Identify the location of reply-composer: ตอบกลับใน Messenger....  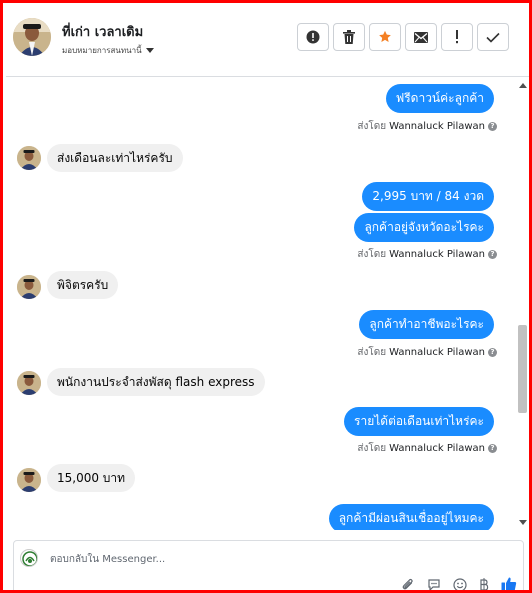
(268, 565).